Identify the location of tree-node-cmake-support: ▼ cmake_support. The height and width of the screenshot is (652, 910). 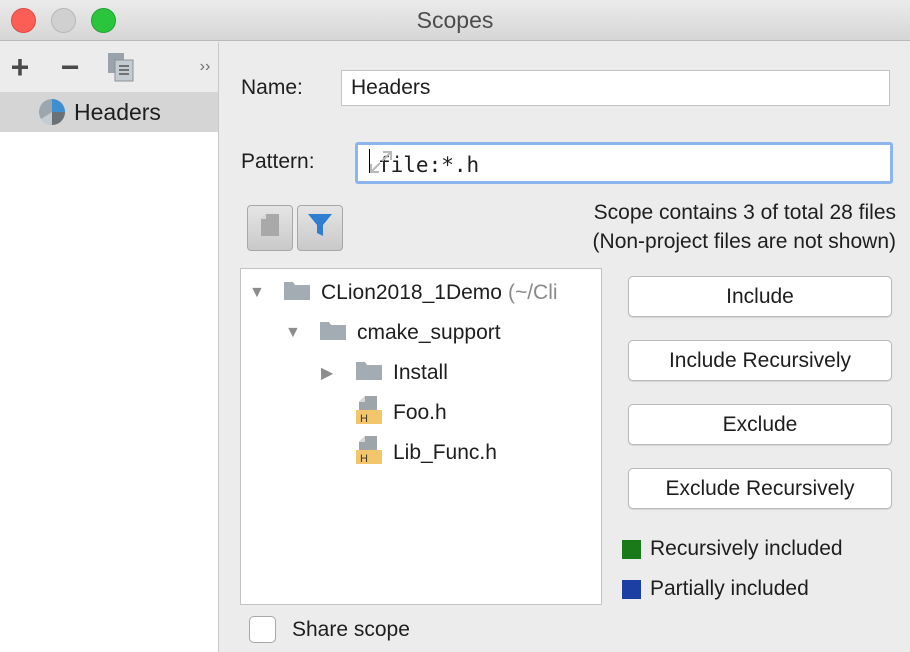
(393, 333).